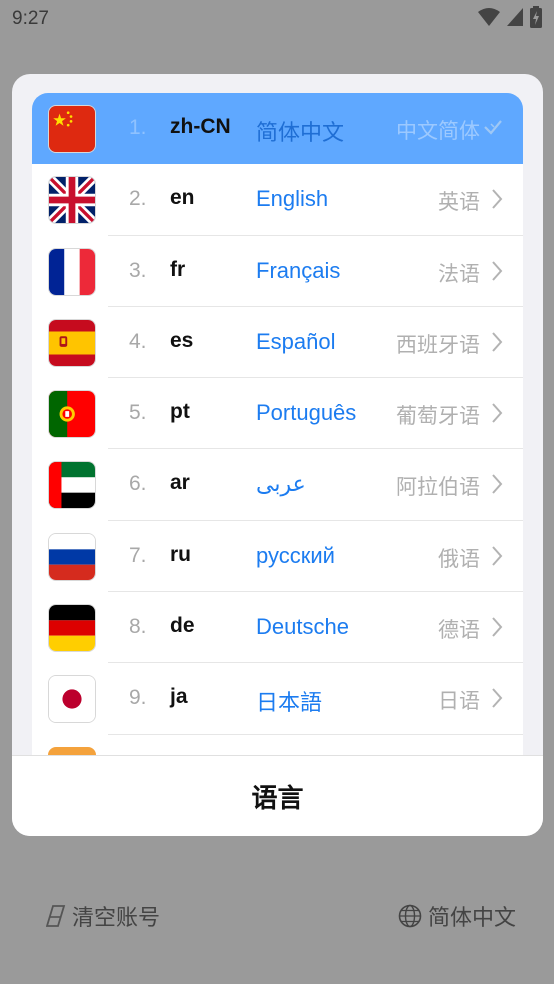 The width and height of the screenshot is (554, 984). What do you see at coordinates (182, 340) in the screenshot?
I see `row-code: es` at bounding box center [182, 340].